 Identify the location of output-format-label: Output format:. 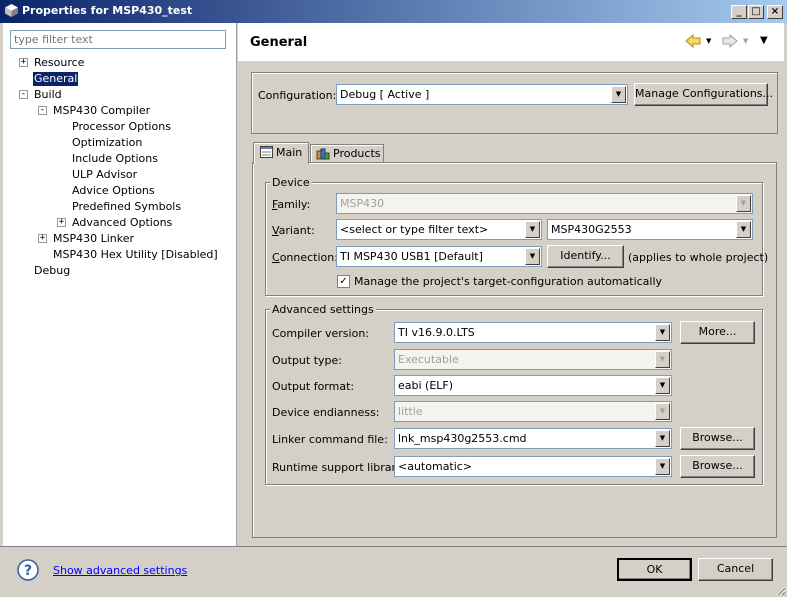
(313, 386).